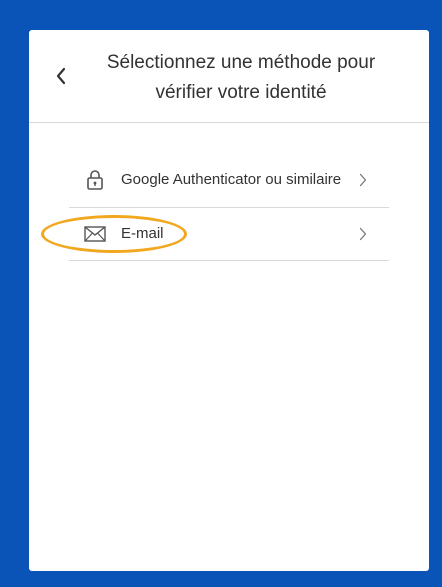 The width and height of the screenshot is (442, 587). I want to click on chevron-left-icon, so click(61, 76).